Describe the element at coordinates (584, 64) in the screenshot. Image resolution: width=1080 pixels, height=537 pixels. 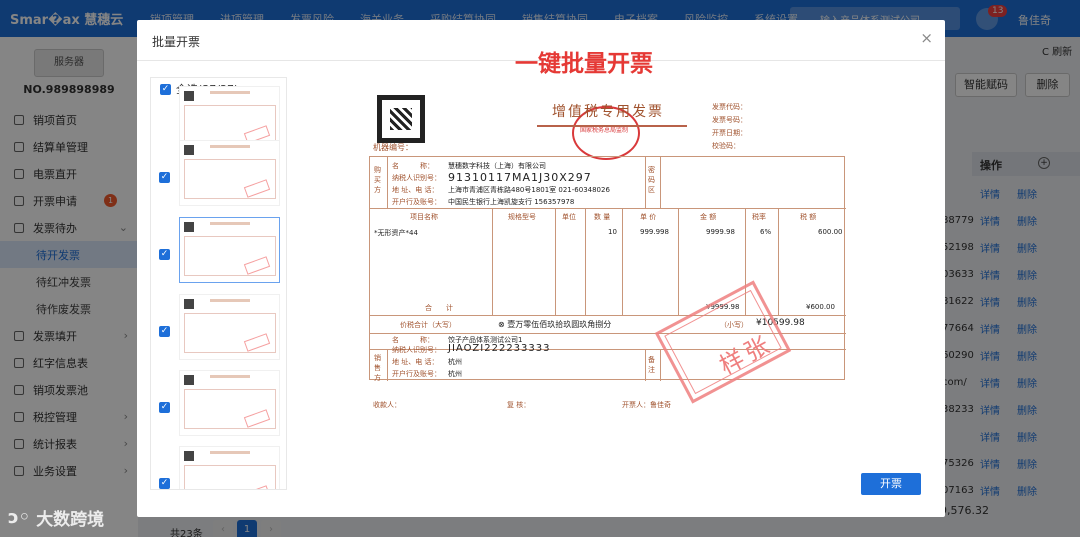
I see `banner-caption: 一键批量开票` at that location.